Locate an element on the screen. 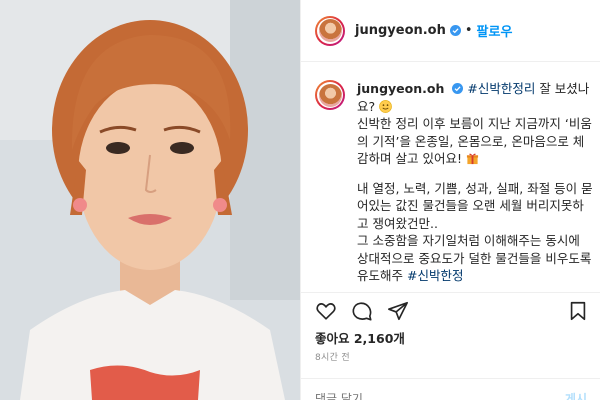 This screenshot has height=400, width=600. hashtag-link: #신박한정 is located at coordinates (435, 275).